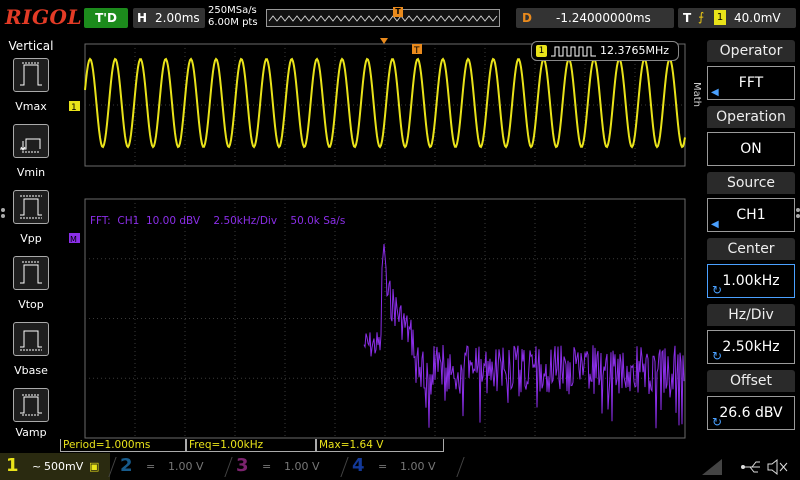 This screenshot has width=800, height=480. I want to click on frequency-counter-value: 12.3765MHz, so click(635, 50).